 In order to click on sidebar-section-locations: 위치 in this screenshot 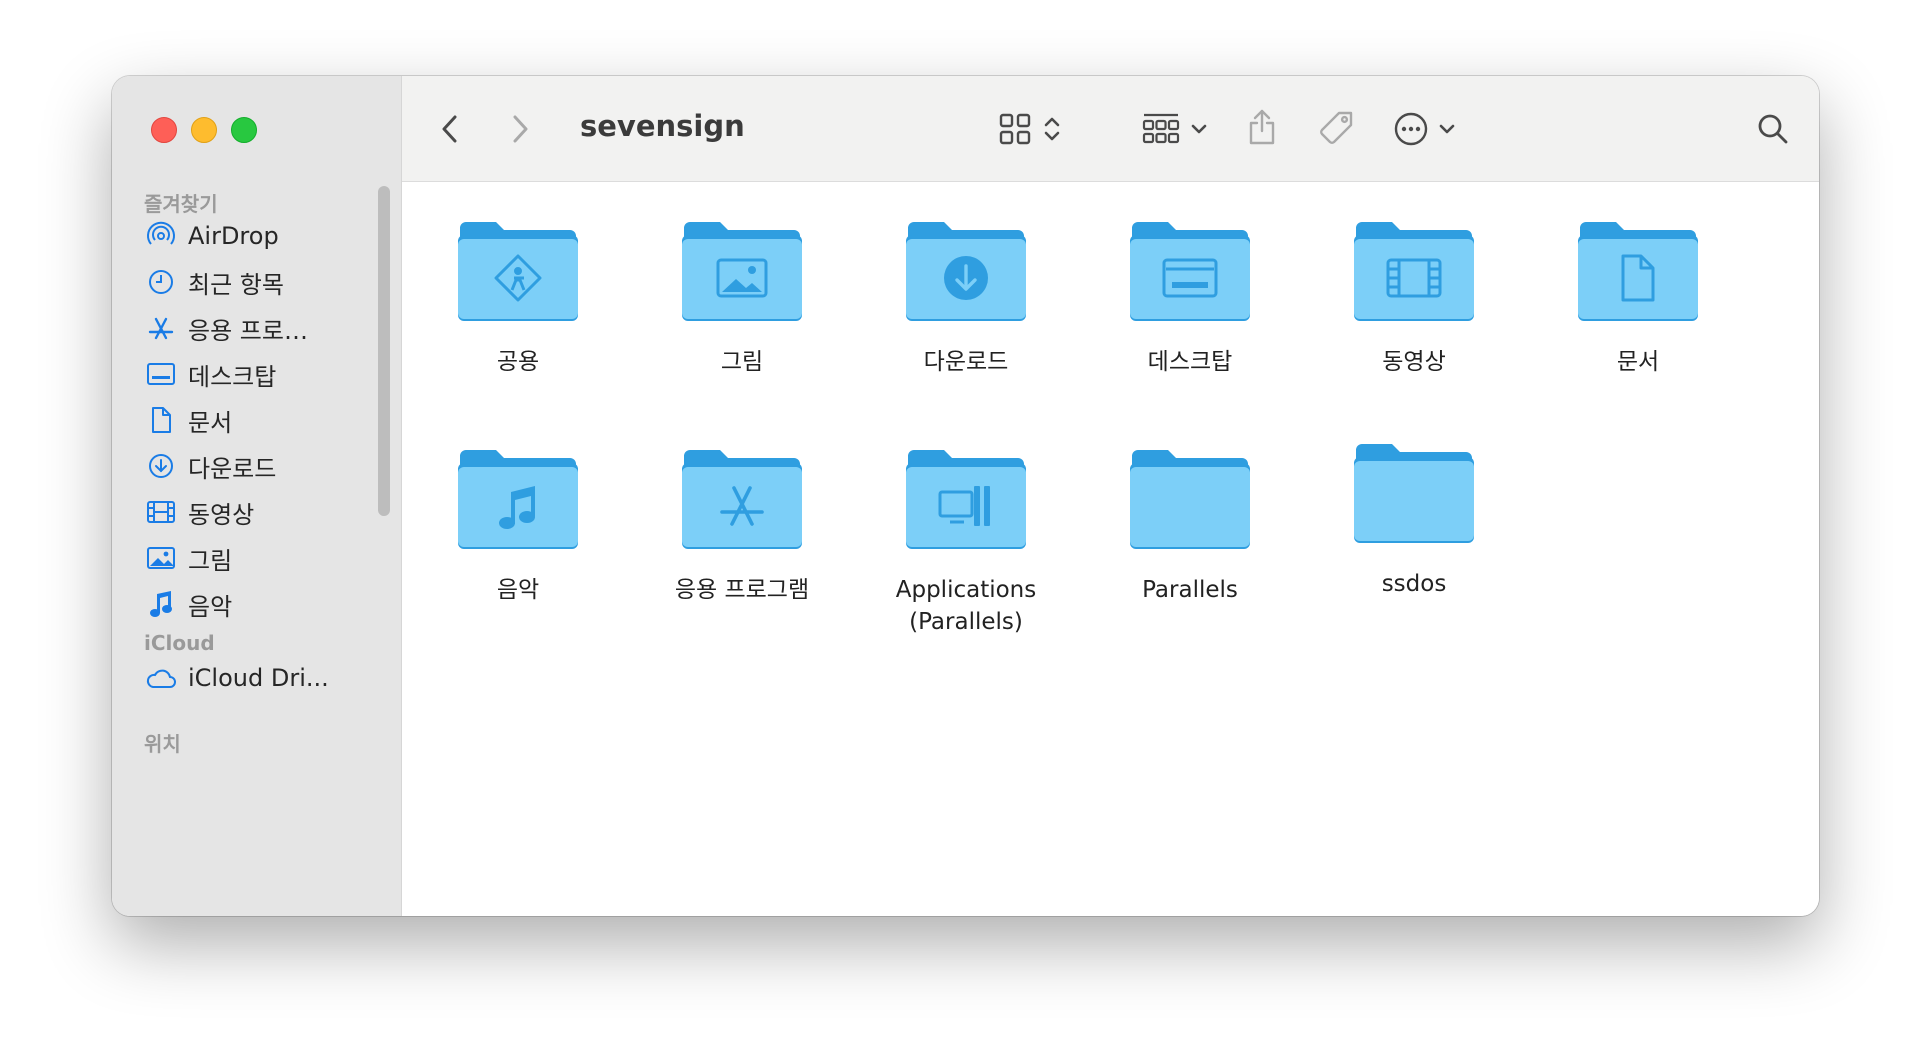, I will do `click(162, 744)`.